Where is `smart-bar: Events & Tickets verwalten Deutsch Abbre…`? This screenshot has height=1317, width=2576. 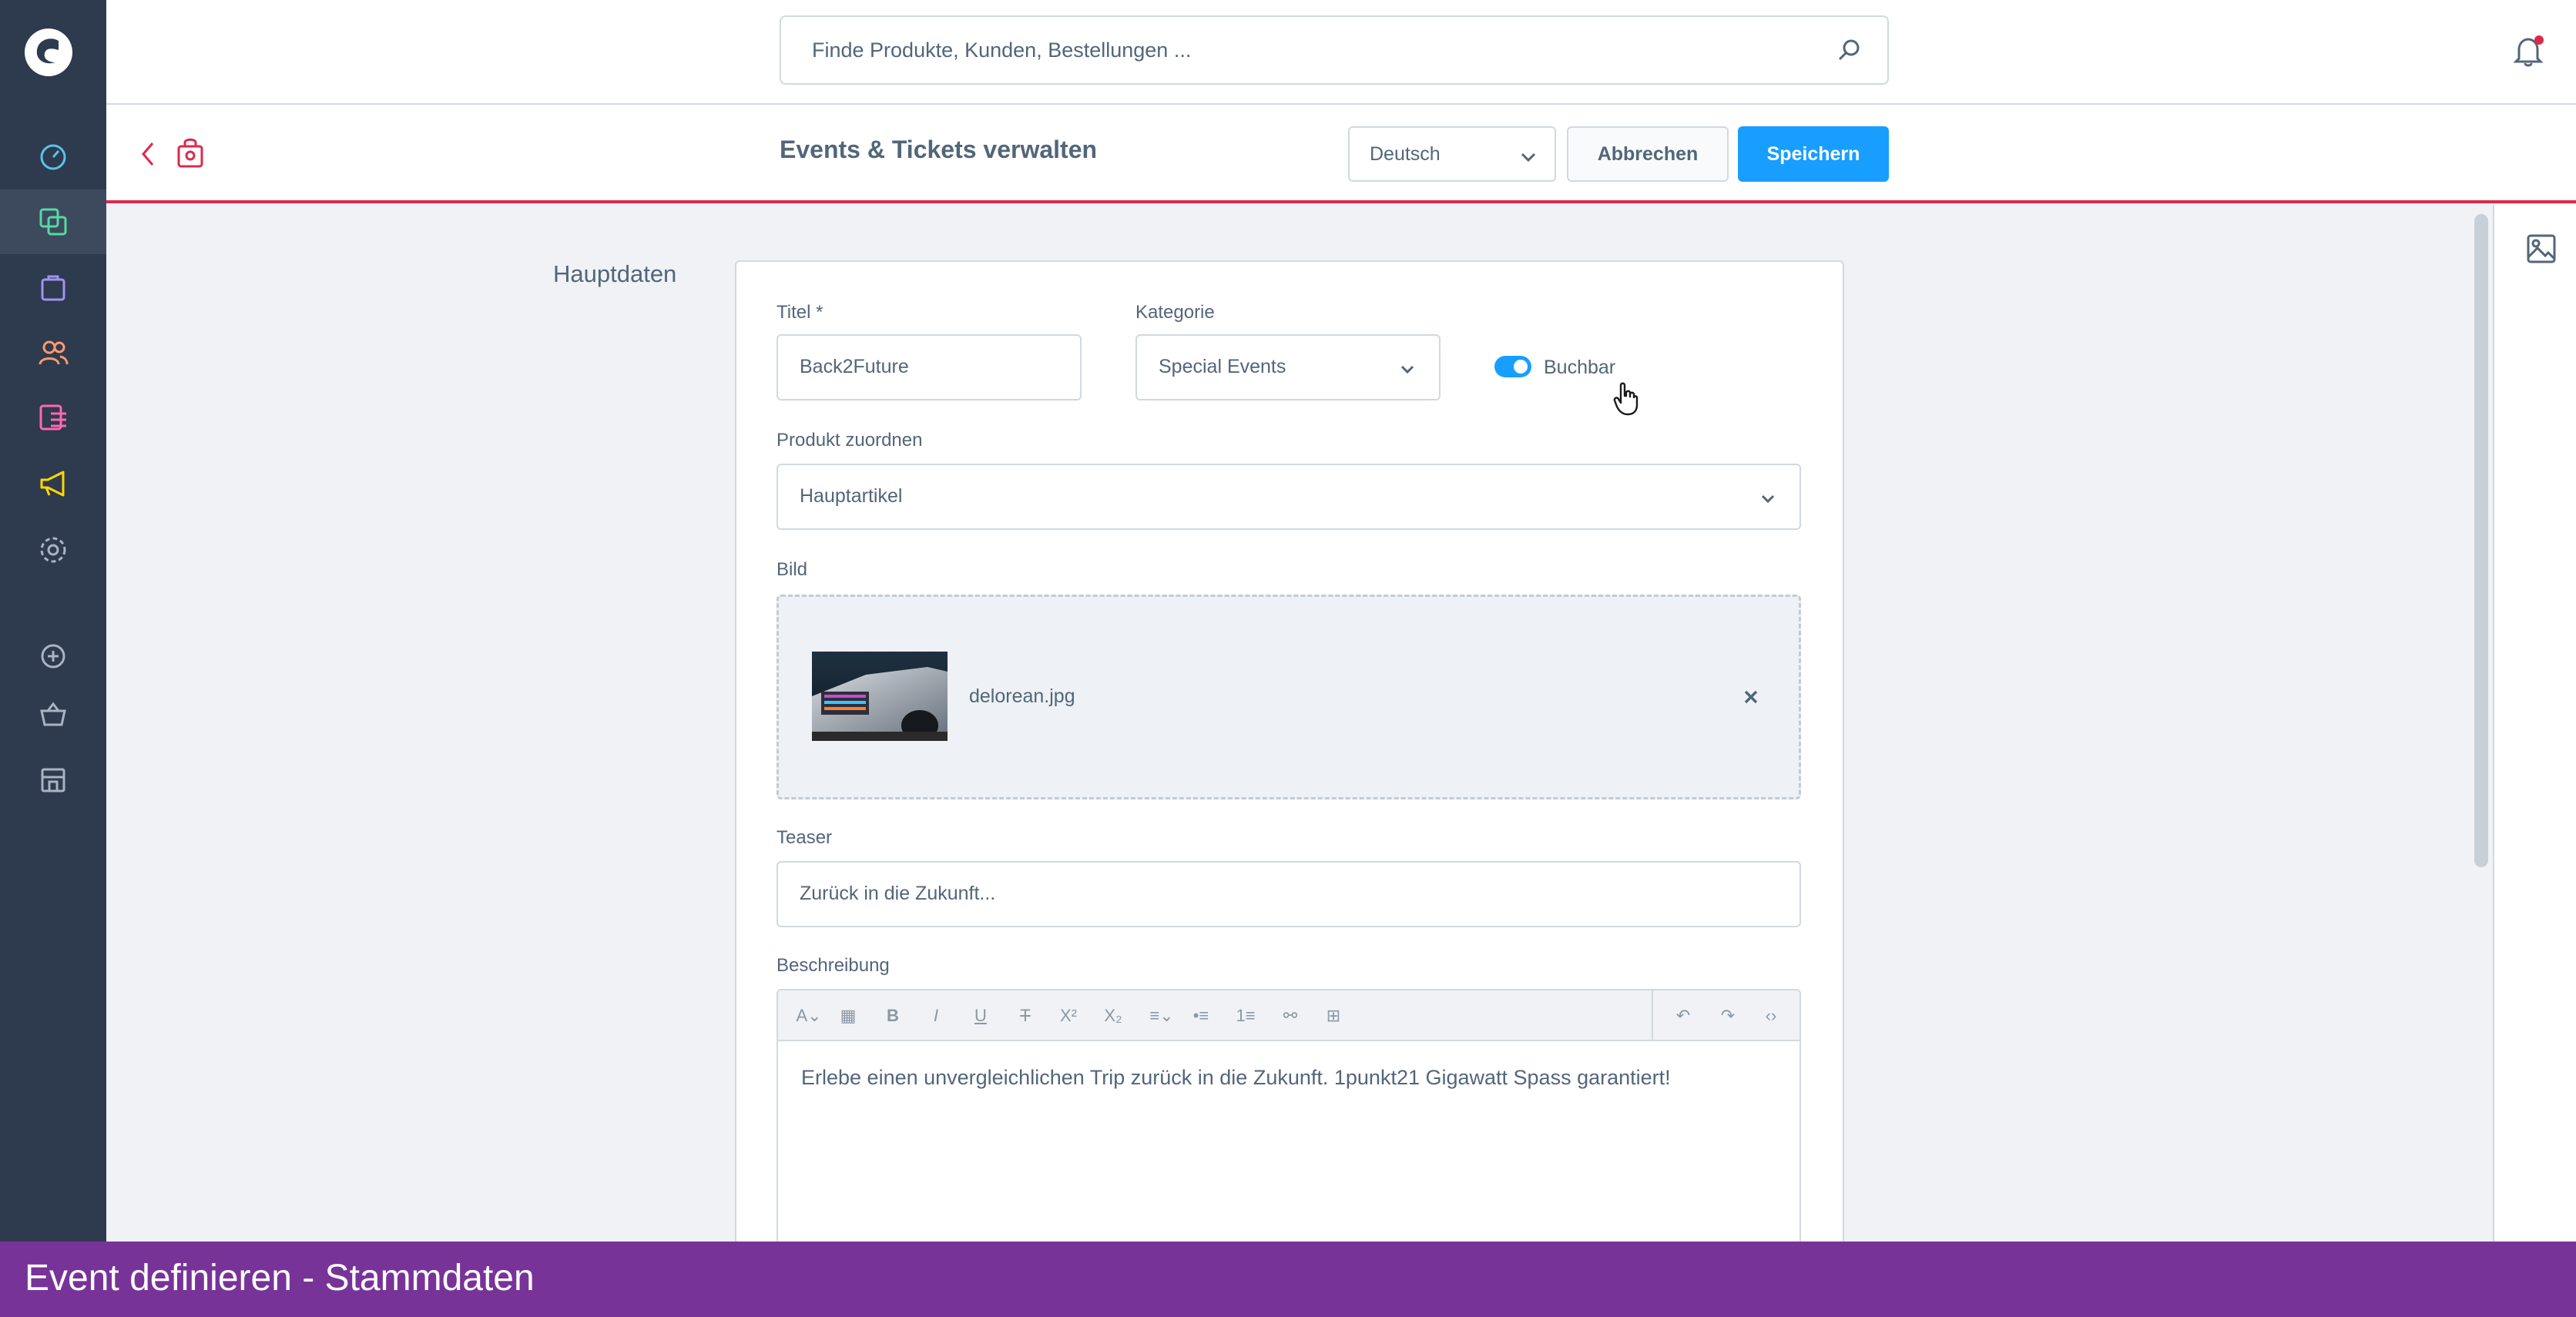
smart-bar: Events & Tickets verwalten Deutsch Abbre… is located at coordinates (1341, 154).